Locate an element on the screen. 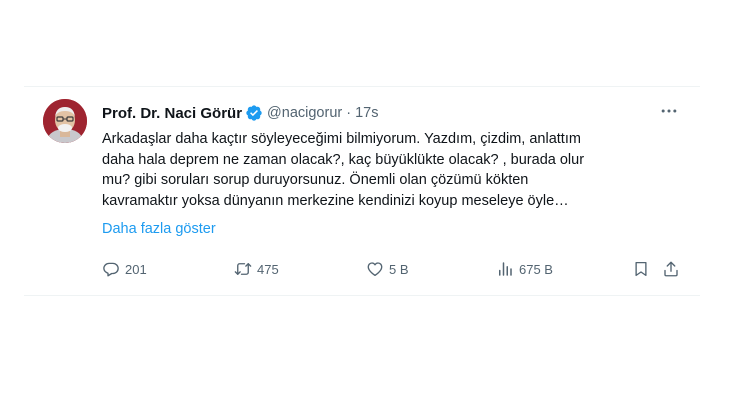 This screenshot has width=730, height=420. views-chart-icon is located at coordinates (505, 269).